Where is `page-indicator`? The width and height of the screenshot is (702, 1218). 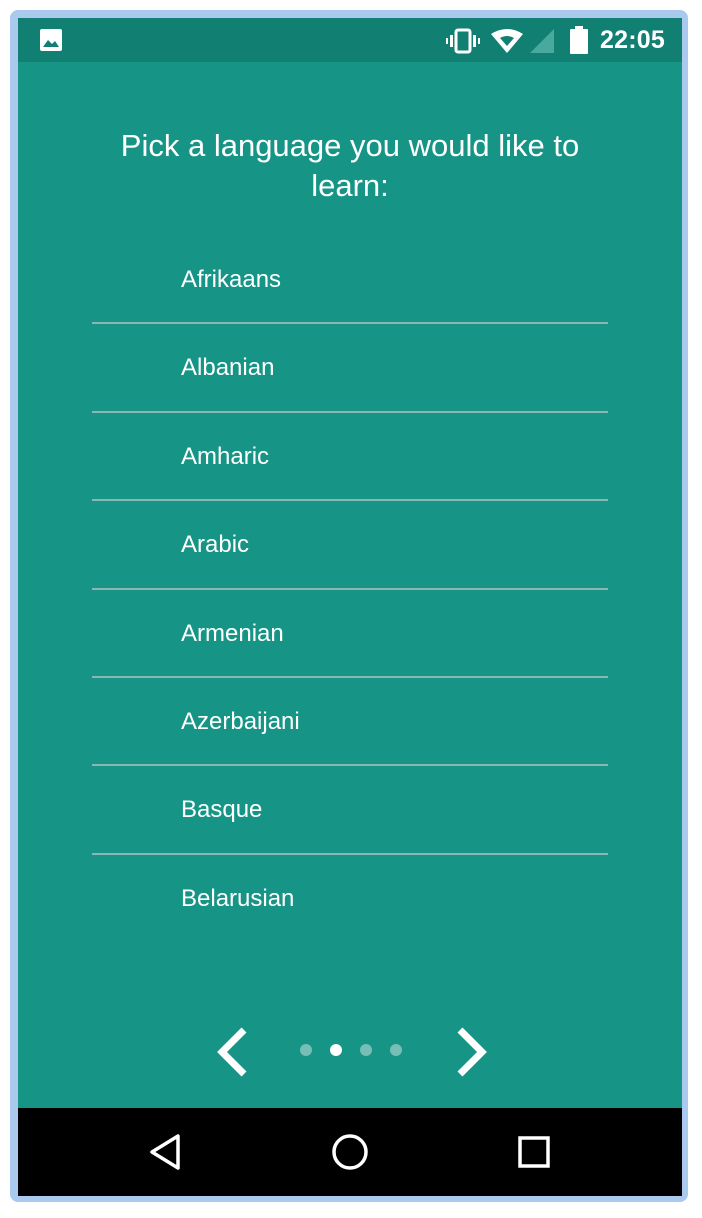 page-indicator is located at coordinates (353, 1050).